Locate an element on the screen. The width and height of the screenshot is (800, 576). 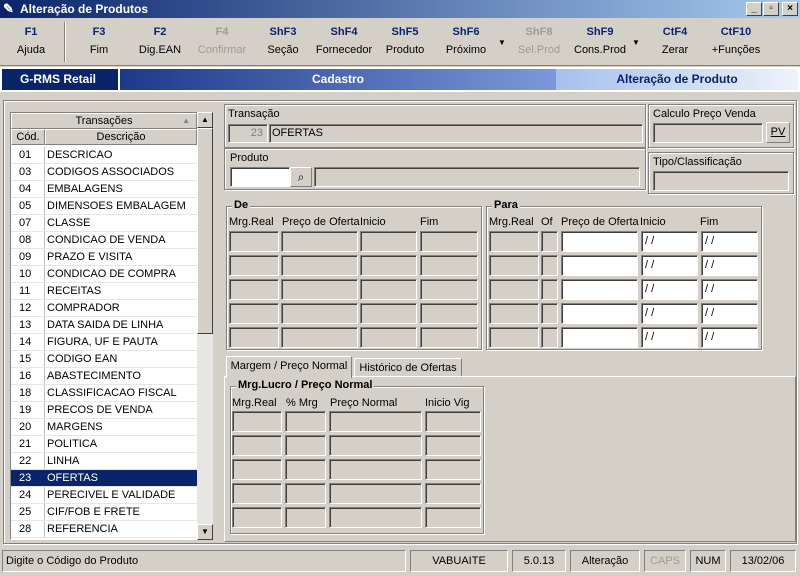
list-item: 18 CLASSIFICACAO FISCAL is located at coordinates (104, 393).